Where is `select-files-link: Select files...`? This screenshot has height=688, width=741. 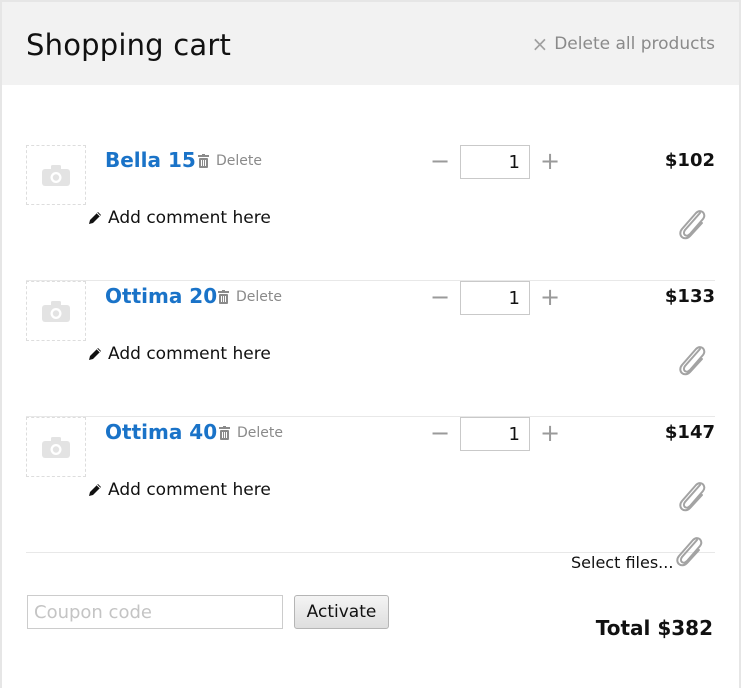
select-files-link: Select files... is located at coordinates (622, 562).